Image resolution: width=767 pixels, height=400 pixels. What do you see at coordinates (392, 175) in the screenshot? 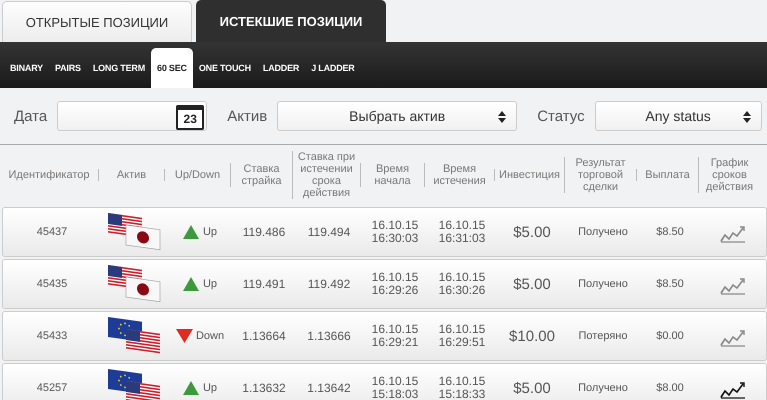
I see `column-header: Время начала` at bounding box center [392, 175].